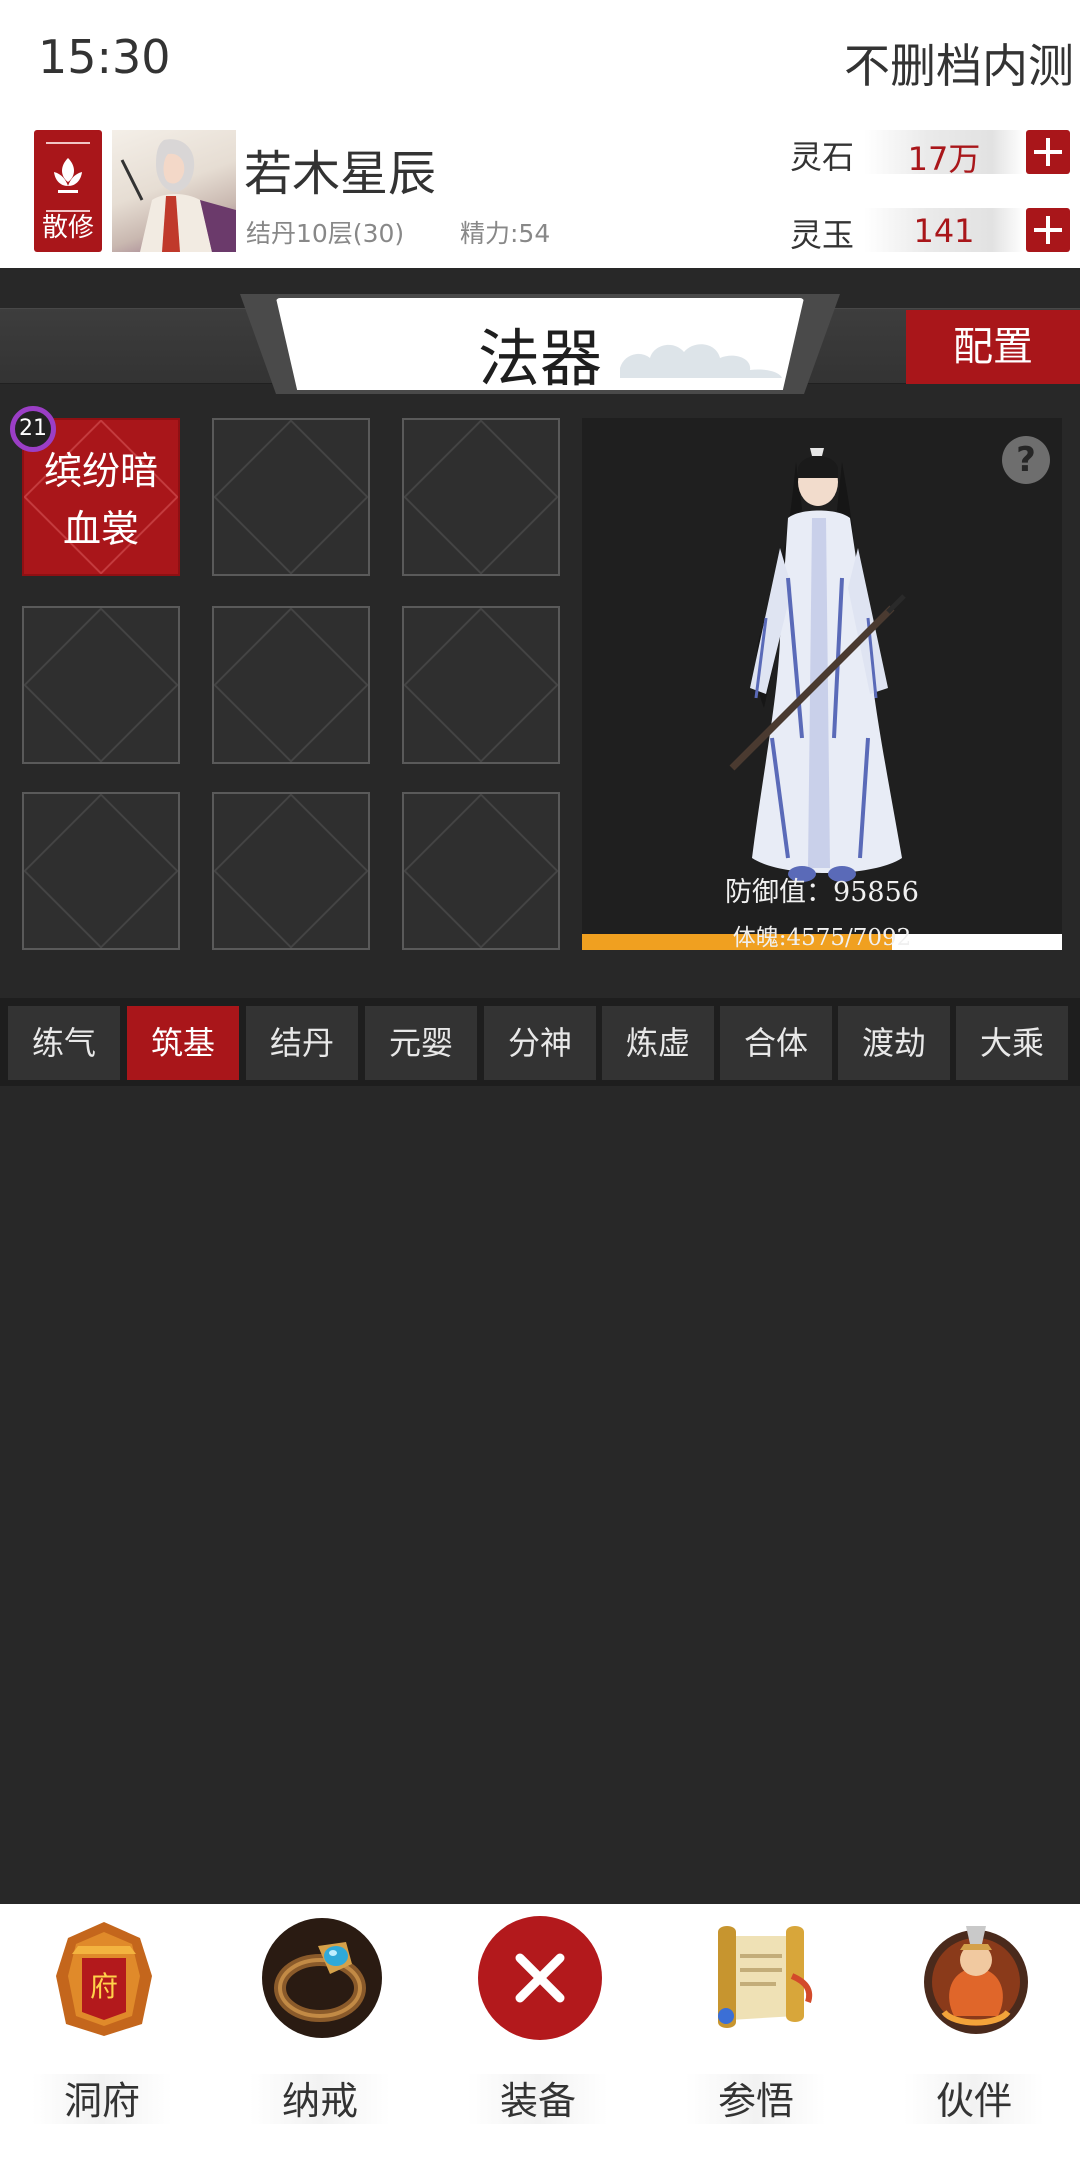 The image size is (1080, 2160). What do you see at coordinates (183, 1043) in the screenshot?
I see `tab-realm: 筑基` at bounding box center [183, 1043].